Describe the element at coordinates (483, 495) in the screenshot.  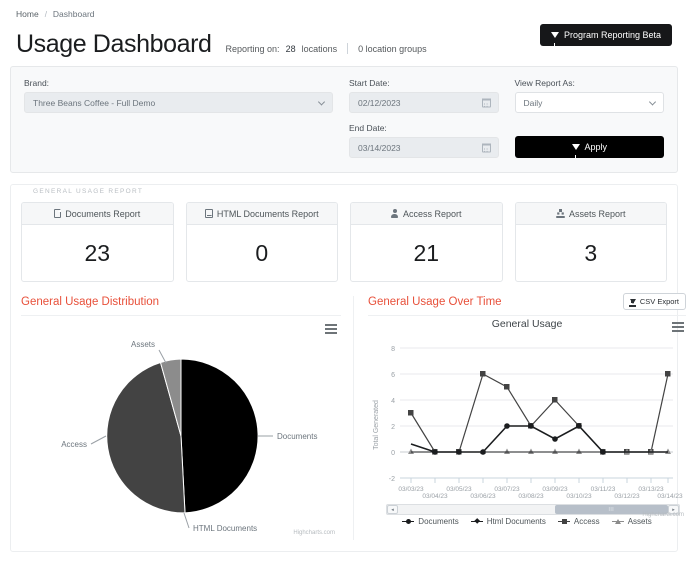
I see `svg-text: 03/06/23` at that location.